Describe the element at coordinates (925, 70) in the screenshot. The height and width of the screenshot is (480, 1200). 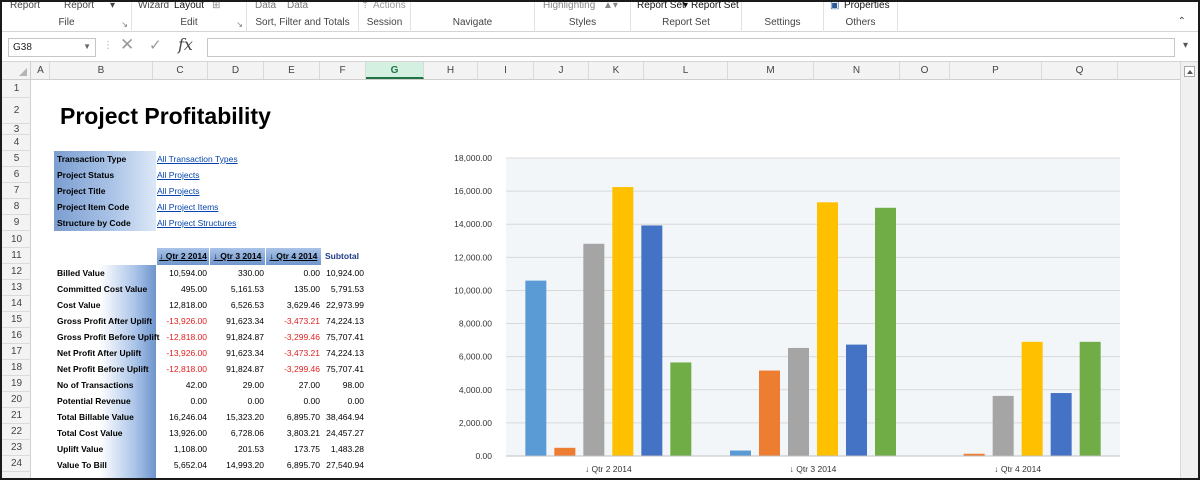
I see `column-header-o: O` at that location.